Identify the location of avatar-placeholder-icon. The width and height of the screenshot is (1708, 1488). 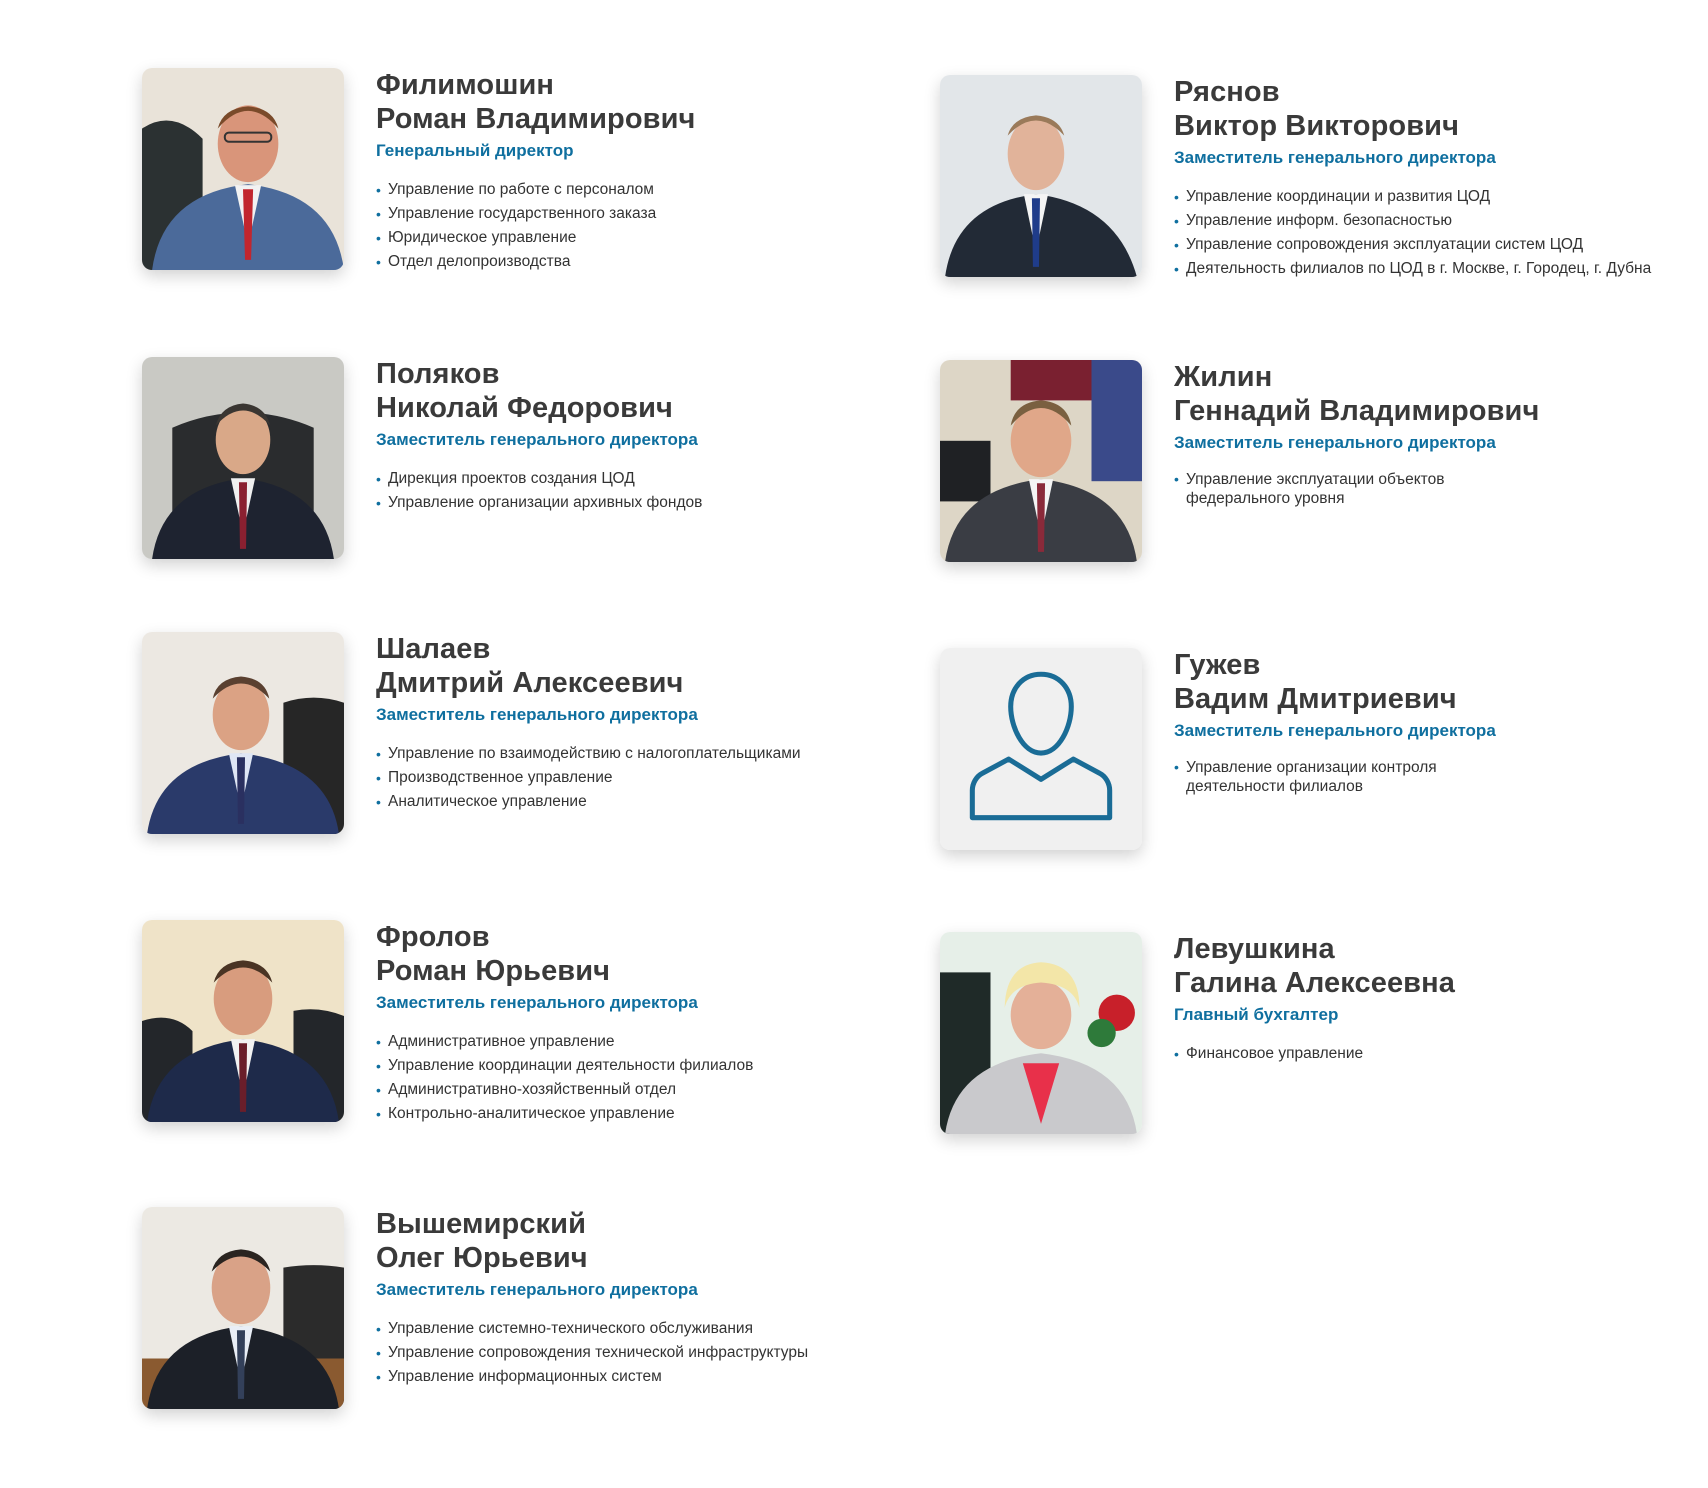
(1041, 749).